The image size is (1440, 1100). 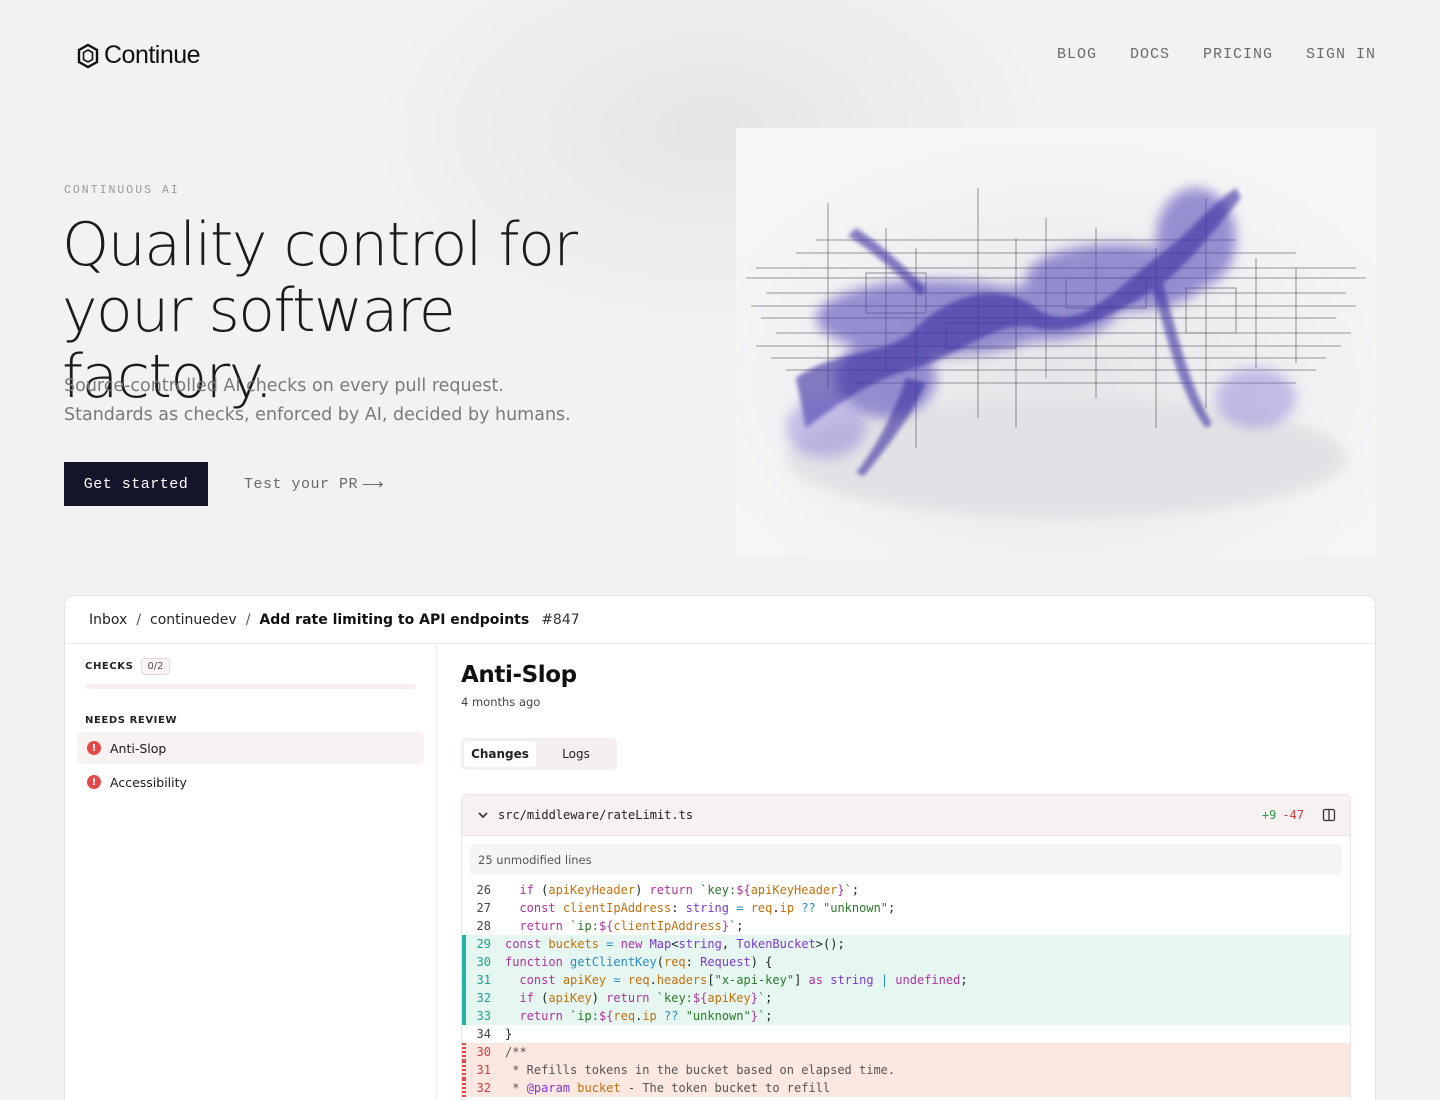 What do you see at coordinates (250, 686) in the screenshot?
I see `checks-progress-bar` at bounding box center [250, 686].